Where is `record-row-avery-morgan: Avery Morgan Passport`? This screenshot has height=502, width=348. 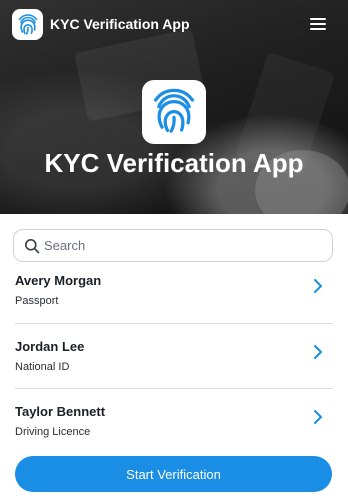
record-row-avery-morgan: Avery Morgan Passport is located at coordinates (174, 305).